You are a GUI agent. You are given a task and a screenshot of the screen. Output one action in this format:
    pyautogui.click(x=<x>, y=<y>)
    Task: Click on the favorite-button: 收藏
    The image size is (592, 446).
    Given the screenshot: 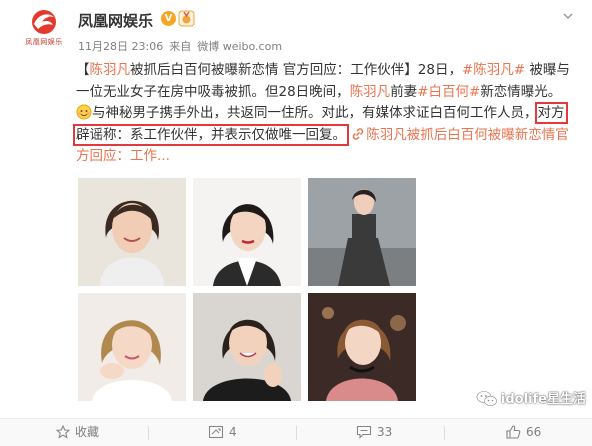 What is the action you would take?
    pyautogui.click(x=77, y=432)
    